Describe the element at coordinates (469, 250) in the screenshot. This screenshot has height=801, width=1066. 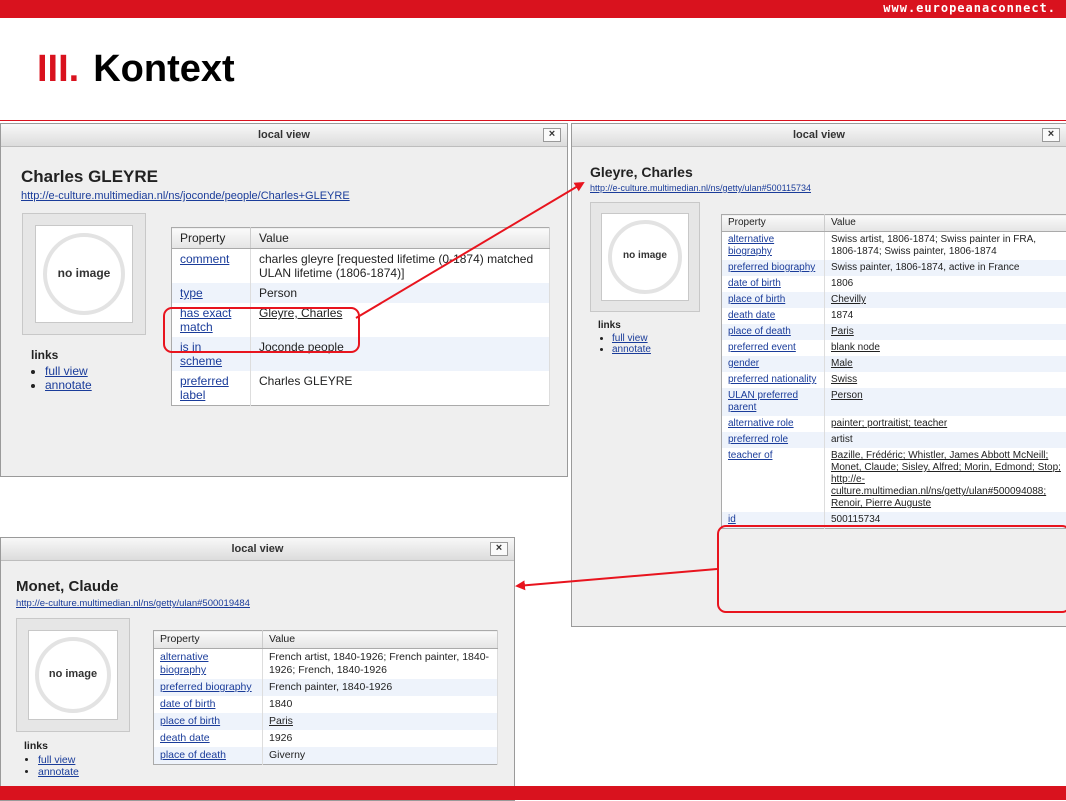
I see `arrow-to-gleyre` at that location.